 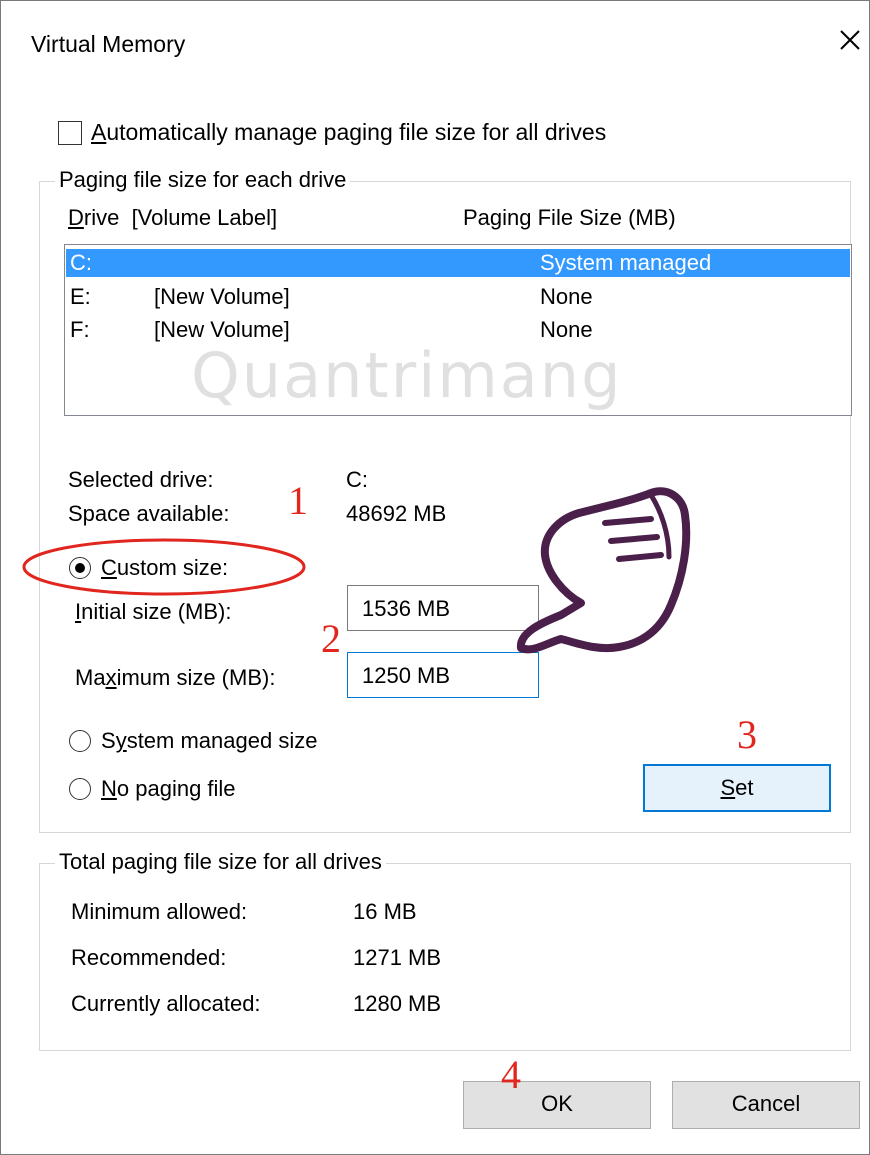 I want to click on sys-label-text: stem managed size, so click(x=222, y=740).